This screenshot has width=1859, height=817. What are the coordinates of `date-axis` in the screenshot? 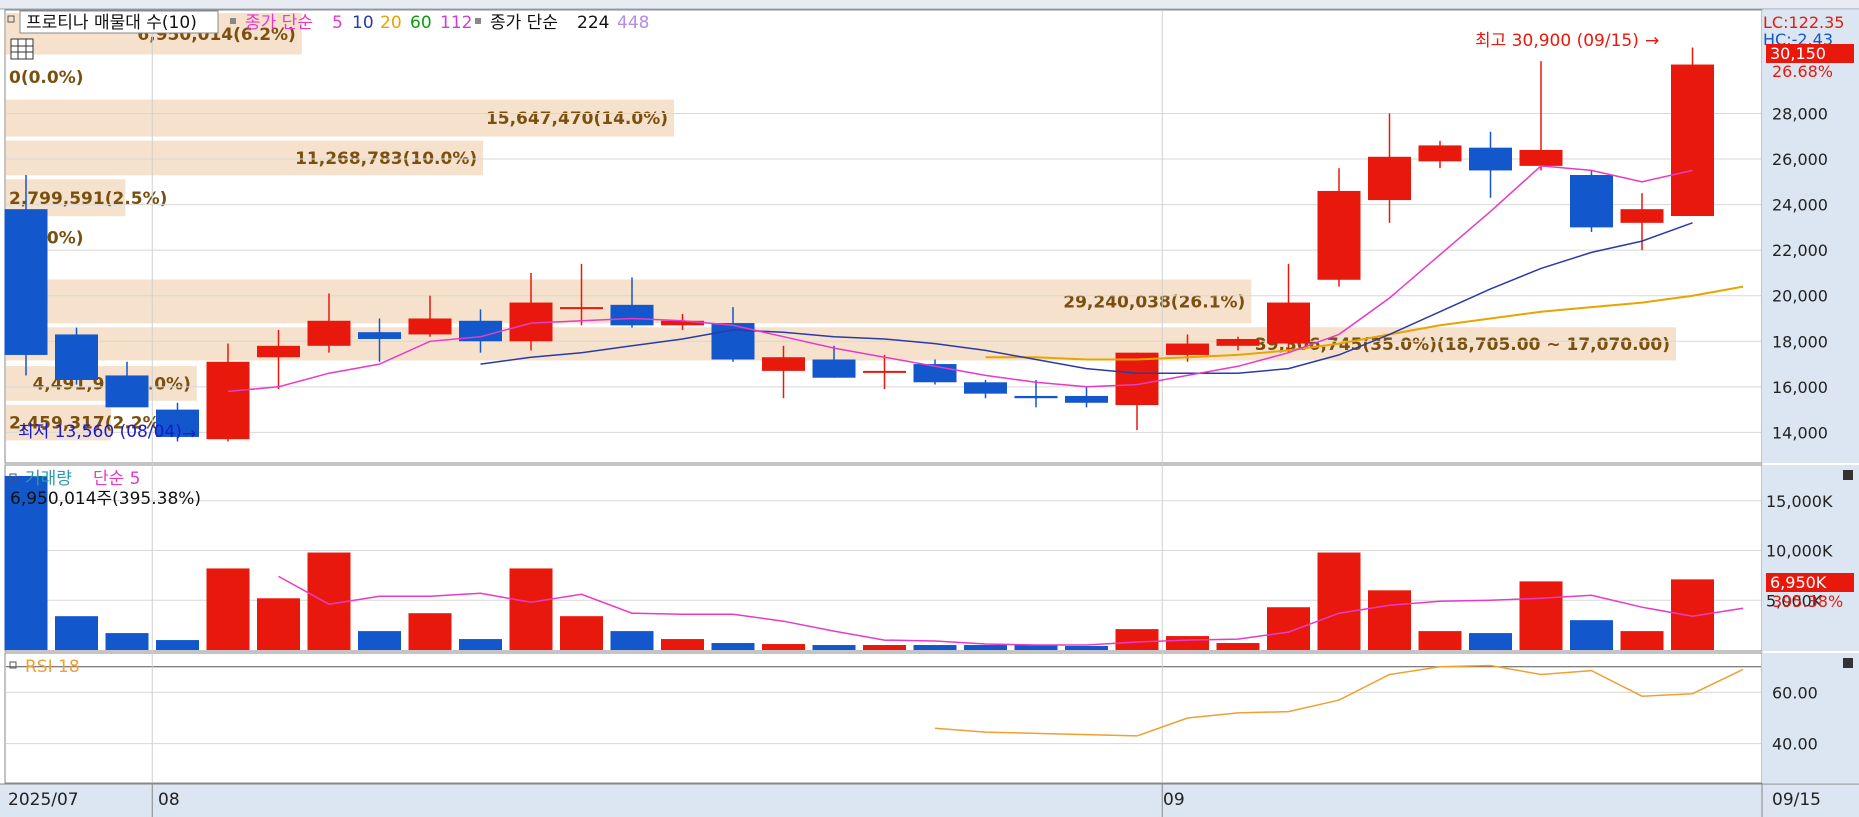 It's located at (929, 800).